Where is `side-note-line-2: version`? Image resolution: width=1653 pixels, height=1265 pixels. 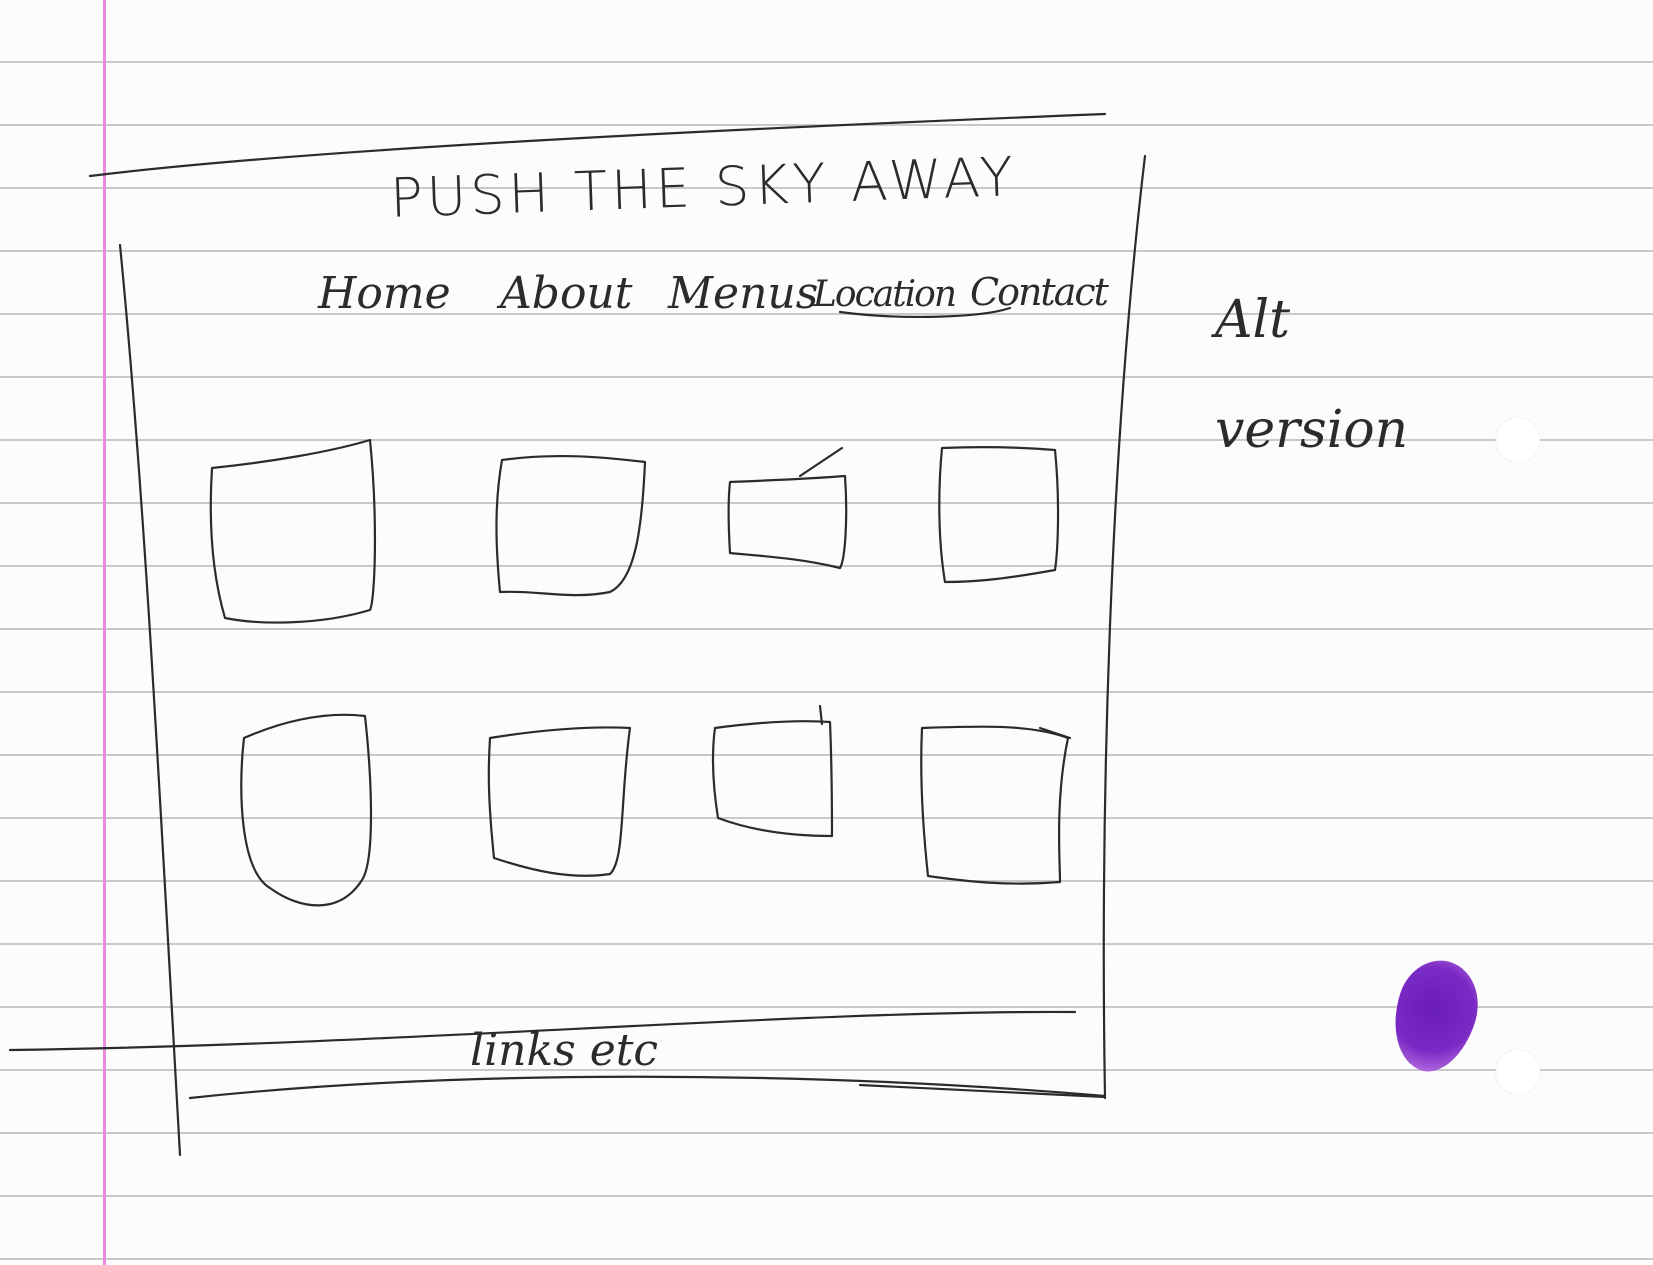 side-note-line-2: version is located at coordinates (1312, 430).